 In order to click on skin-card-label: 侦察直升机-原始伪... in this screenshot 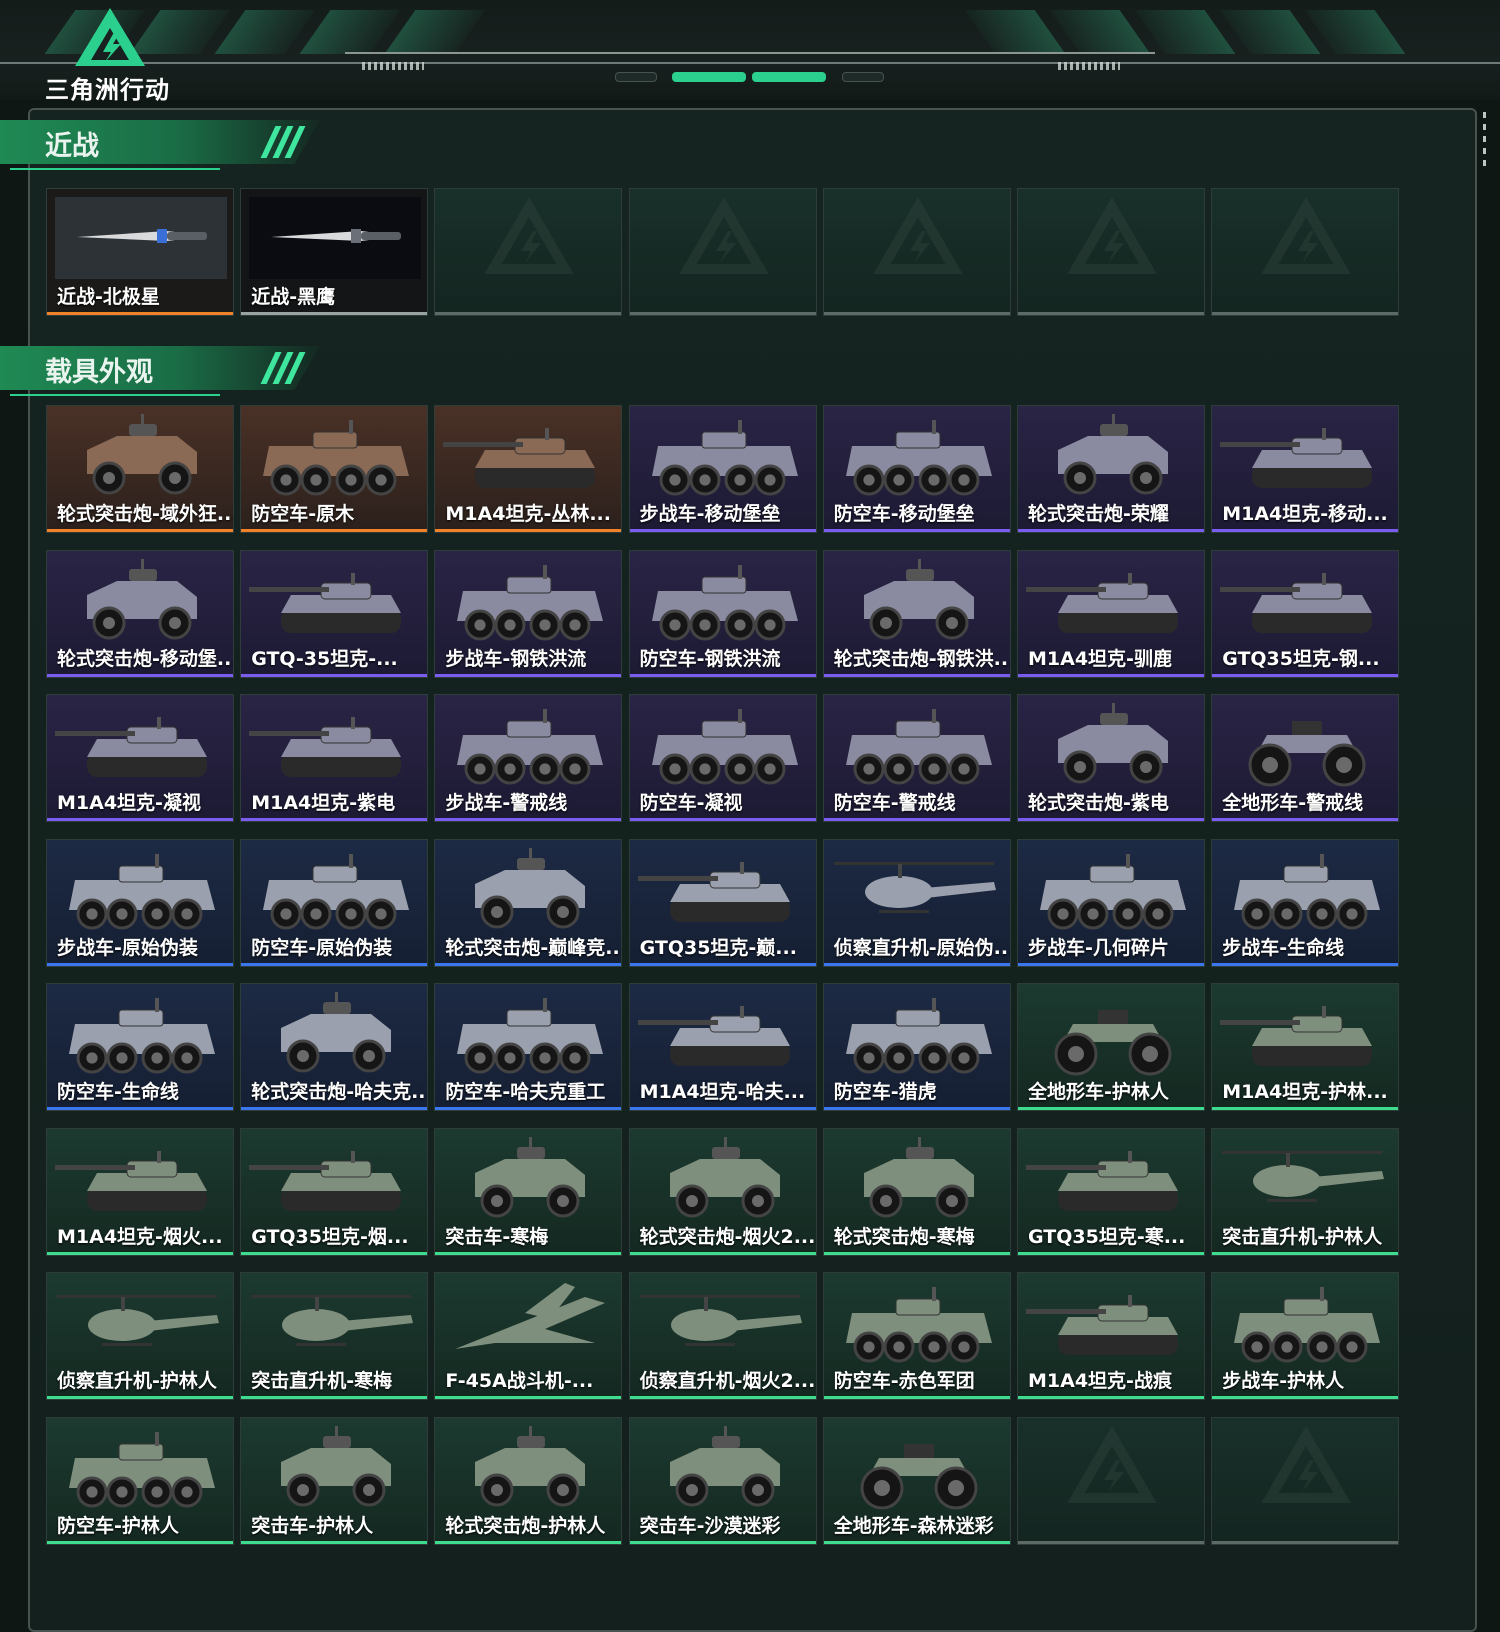, I will do `click(922, 947)`.